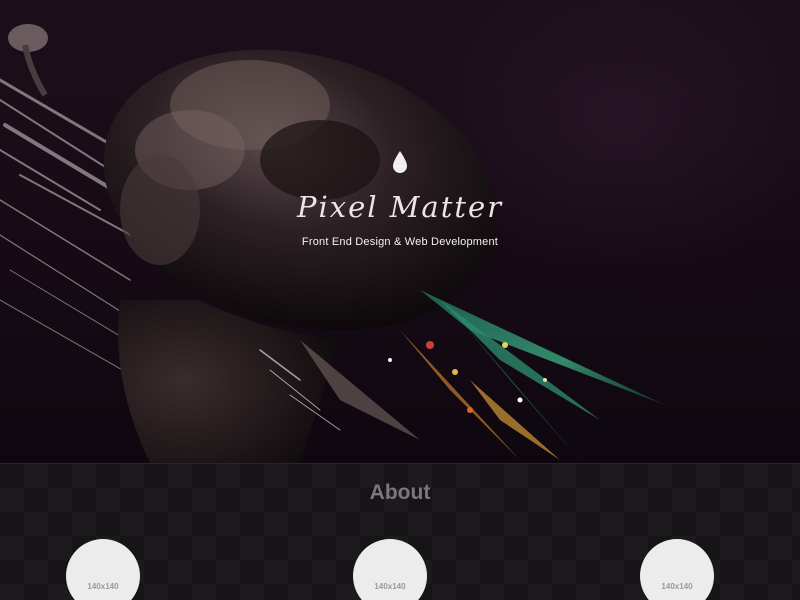 This screenshot has width=800, height=600. I want to click on about-heading: About, so click(400, 492).